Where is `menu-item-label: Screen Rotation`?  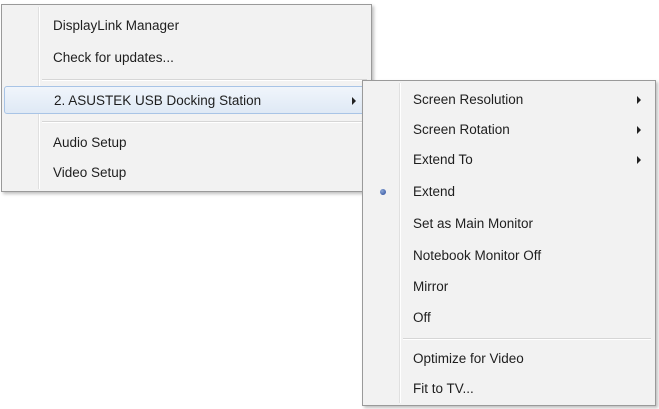
menu-item-label: Screen Rotation is located at coordinates (461, 129).